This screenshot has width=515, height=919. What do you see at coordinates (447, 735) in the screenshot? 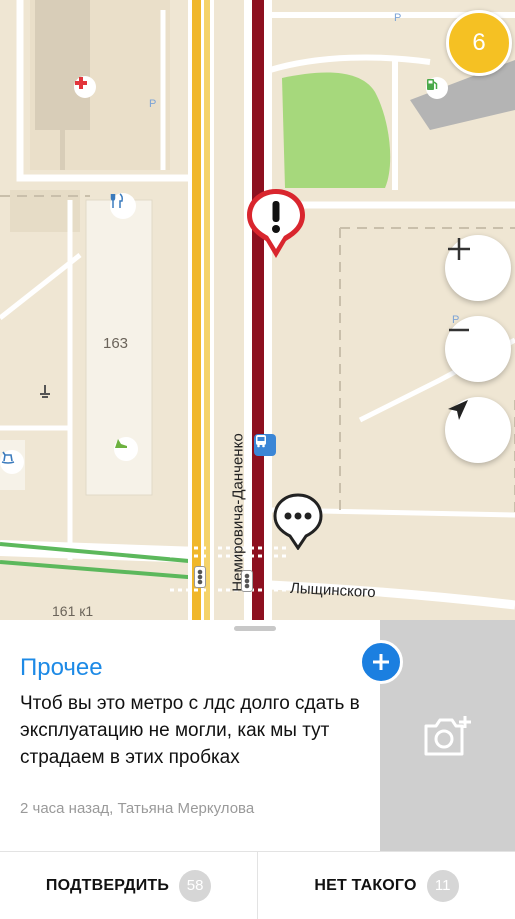
I see `add-photo-icon` at bounding box center [447, 735].